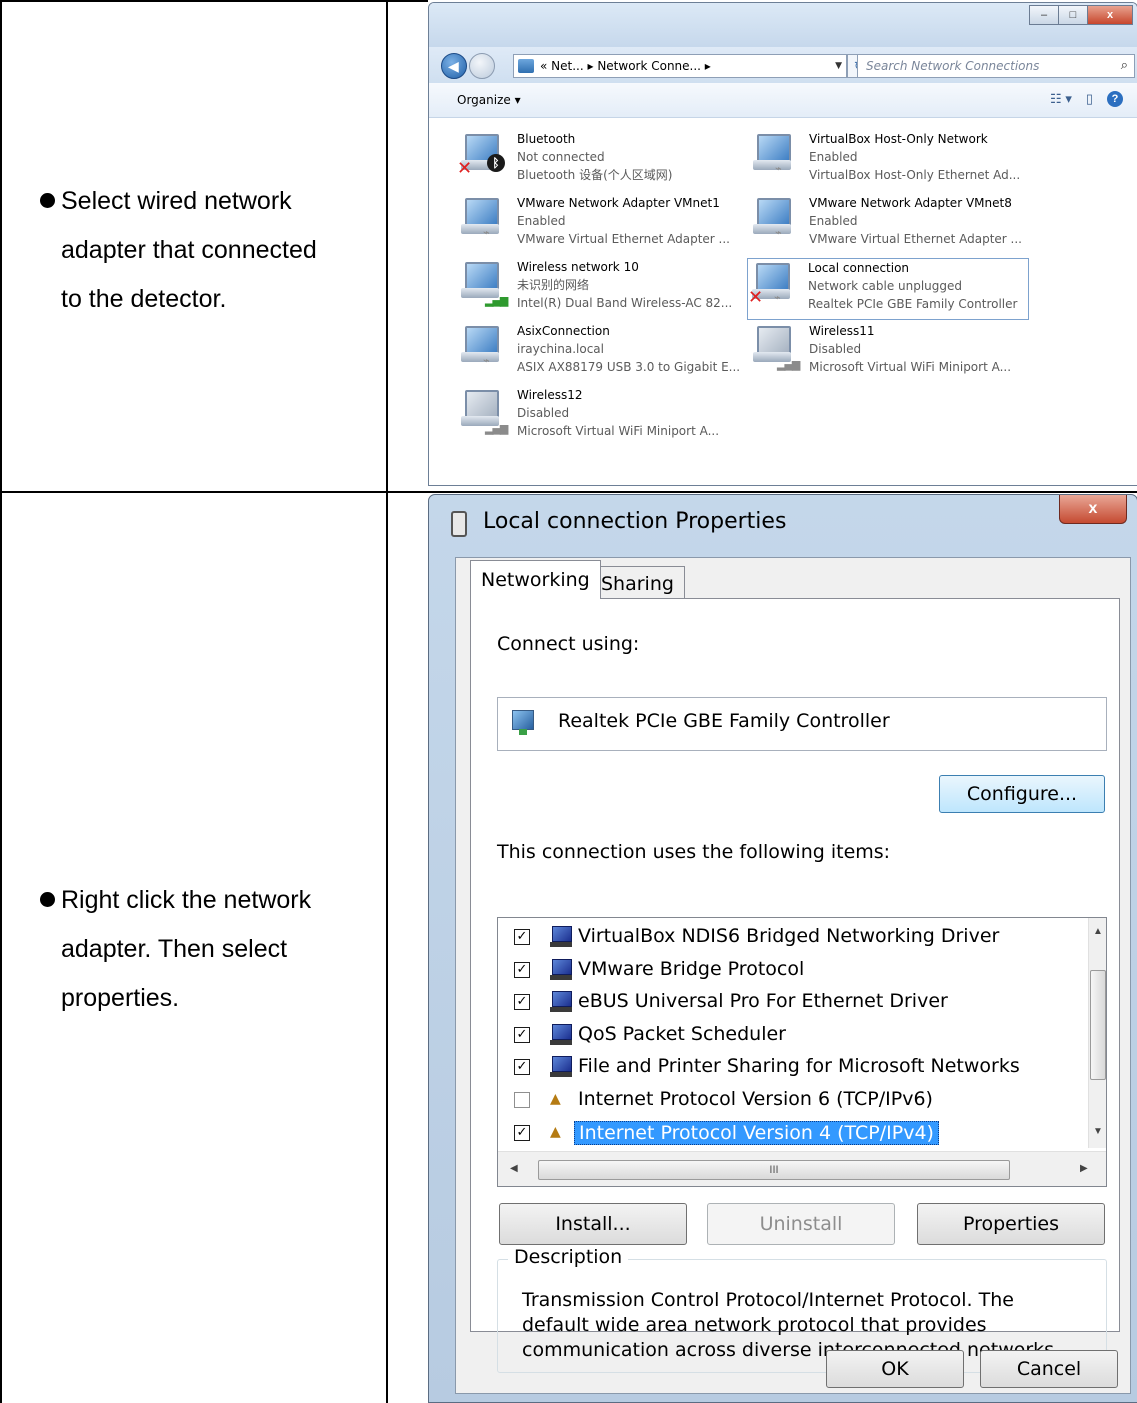 This screenshot has height=1403, width=1137. What do you see at coordinates (682, 1033) in the screenshot?
I see `list-item-label: QoS Packet Scheduler` at bounding box center [682, 1033].